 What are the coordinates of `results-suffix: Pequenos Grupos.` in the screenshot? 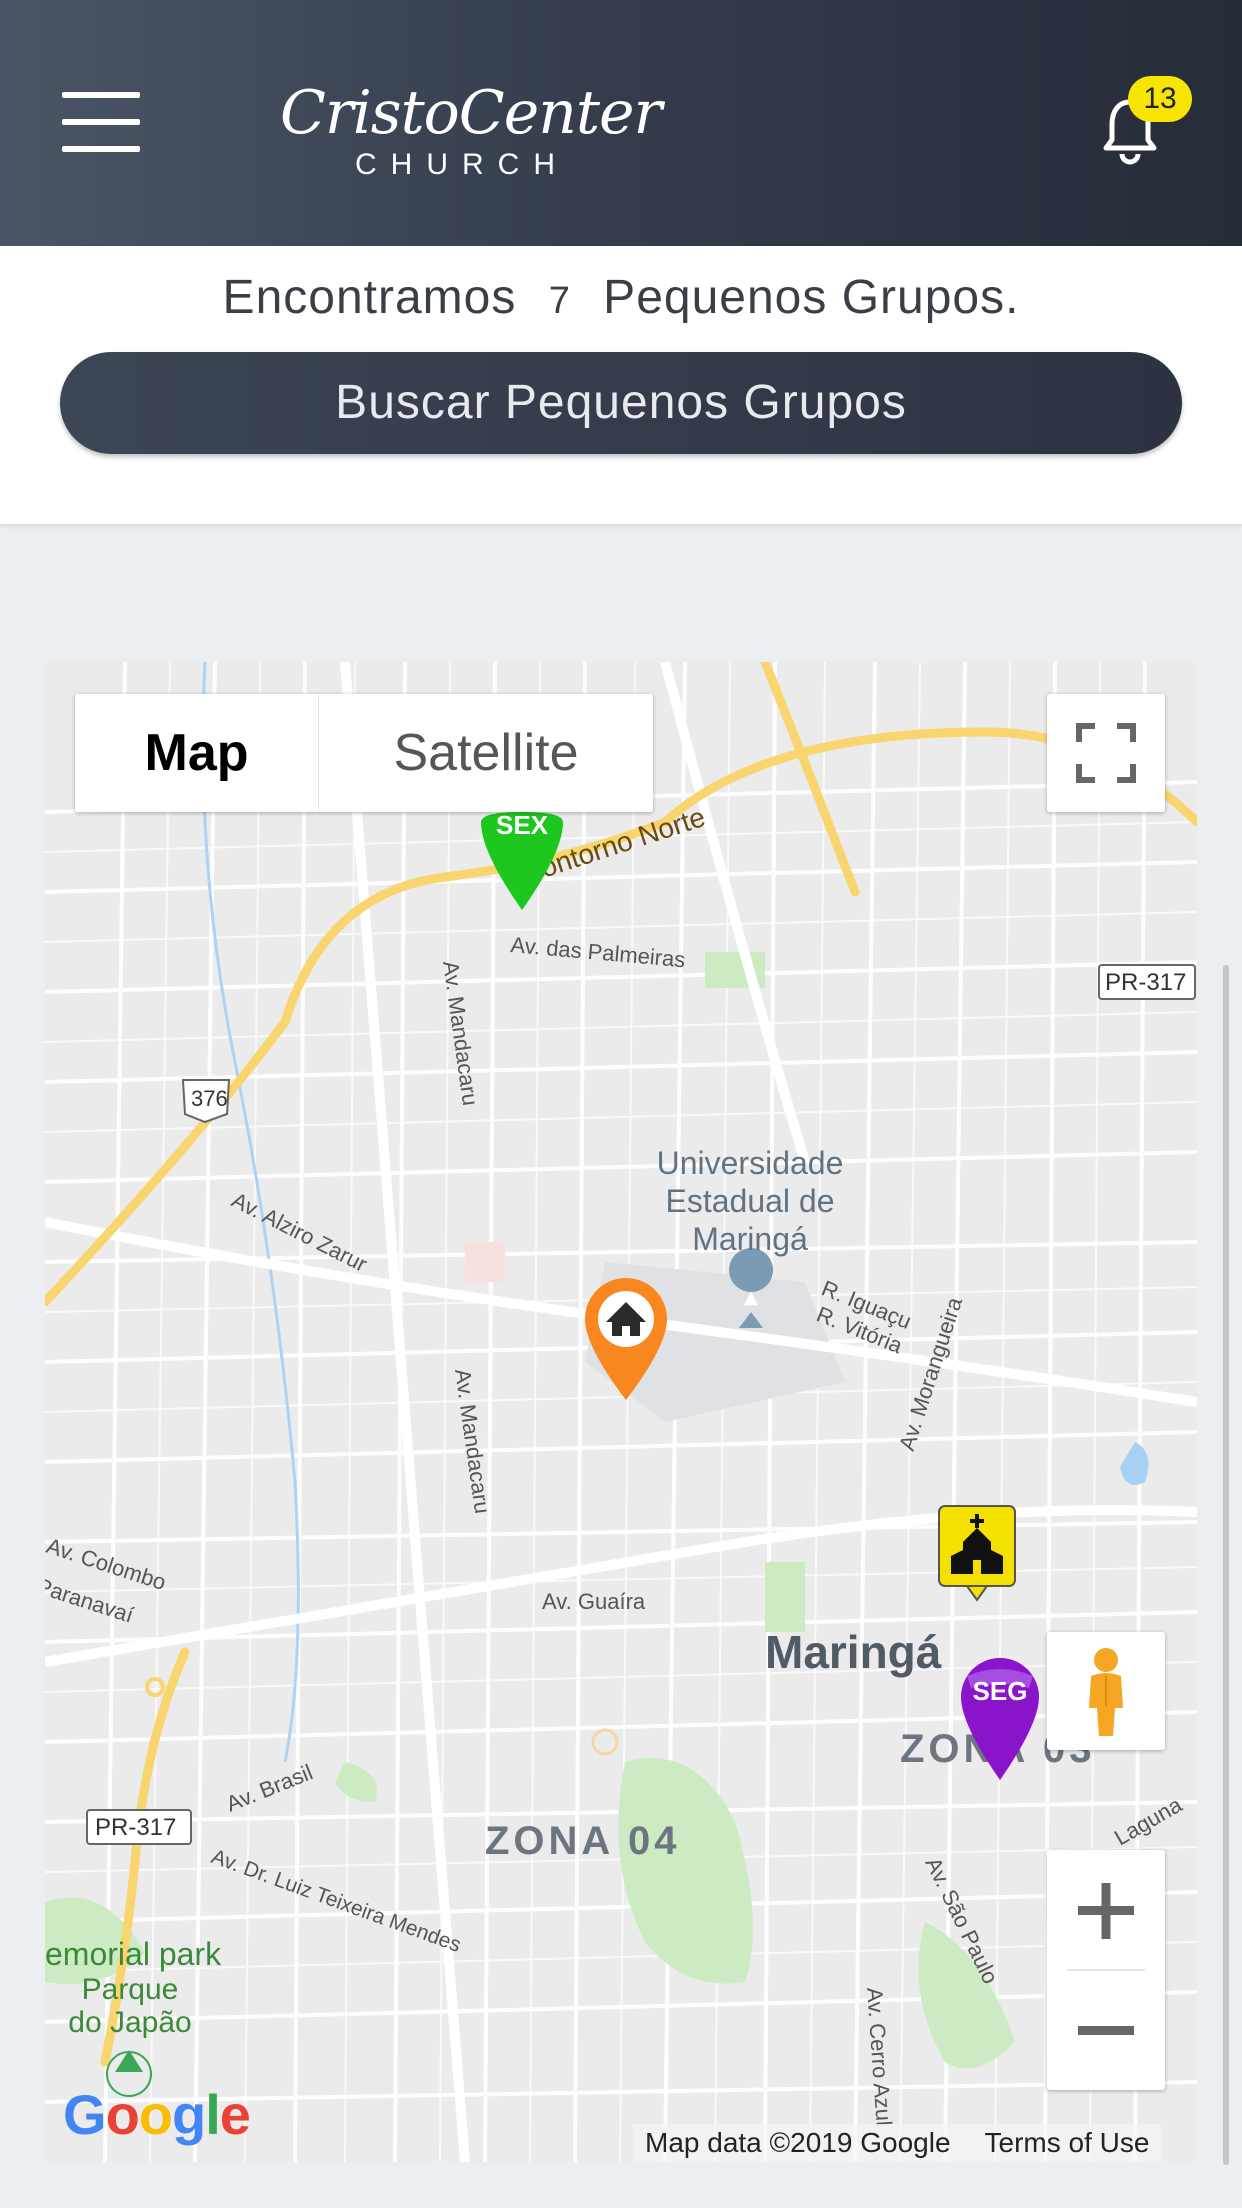 It's located at (811, 297).